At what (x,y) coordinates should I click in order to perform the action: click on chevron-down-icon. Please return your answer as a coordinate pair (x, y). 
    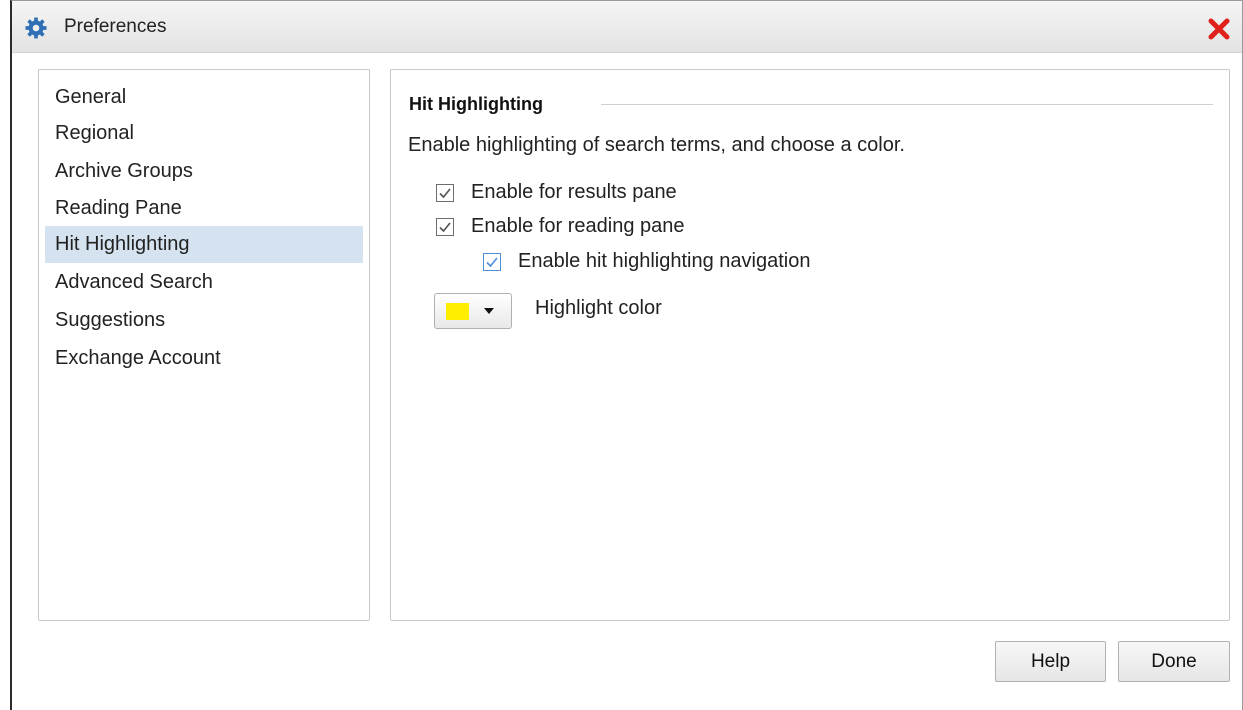
    Looking at the image, I should click on (489, 311).